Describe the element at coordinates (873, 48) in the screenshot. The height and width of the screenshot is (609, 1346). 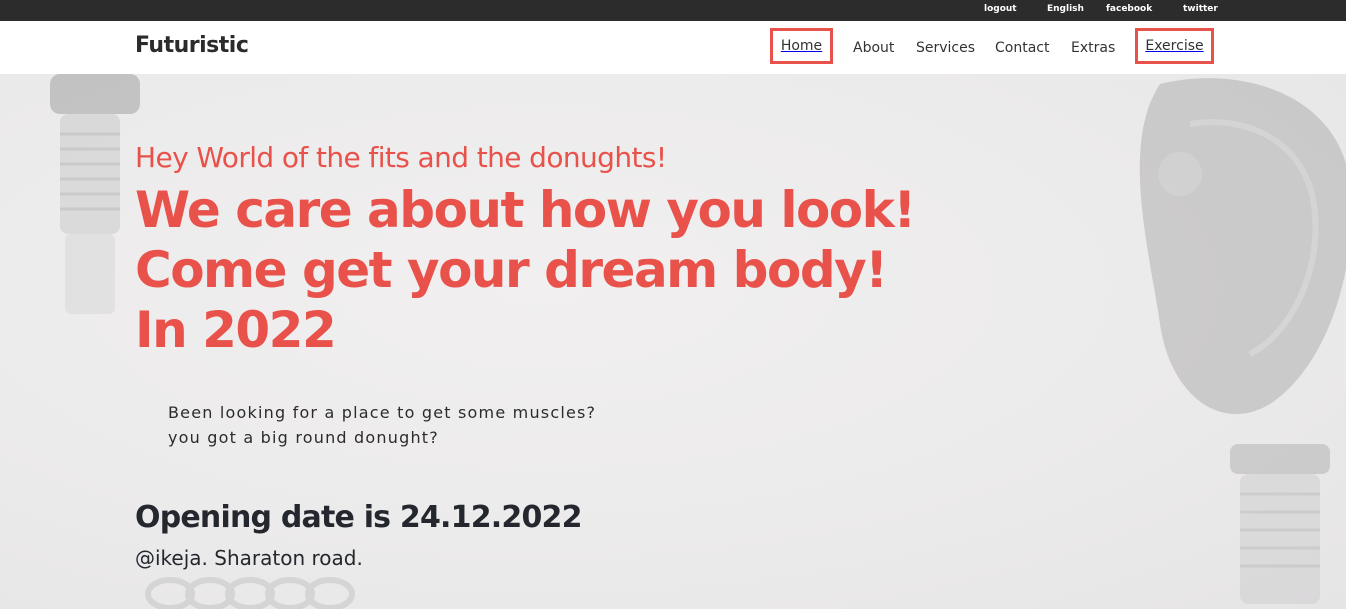
I see `nav-about: About` at that location.